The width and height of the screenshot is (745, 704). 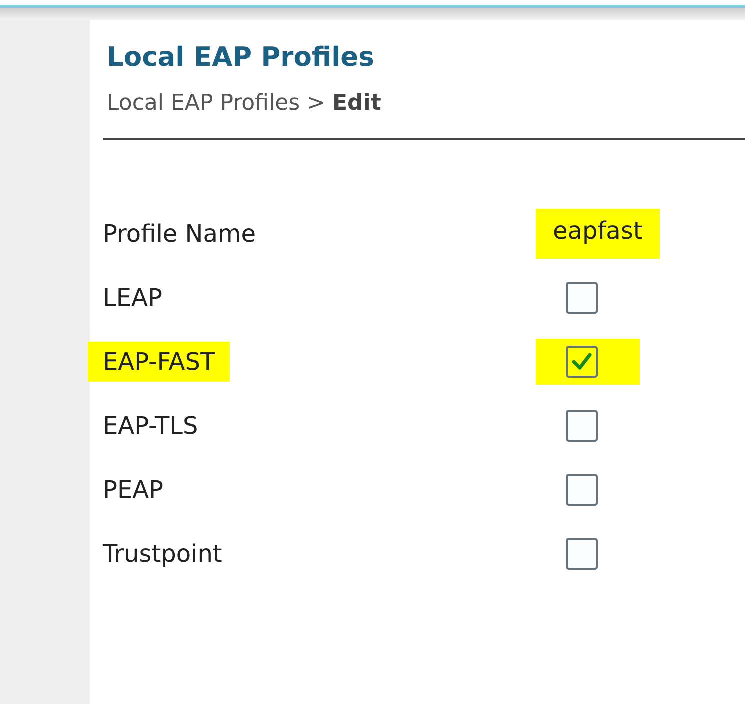 I want to click on field-label: EAP-FAST, so click(x=159, y=362).